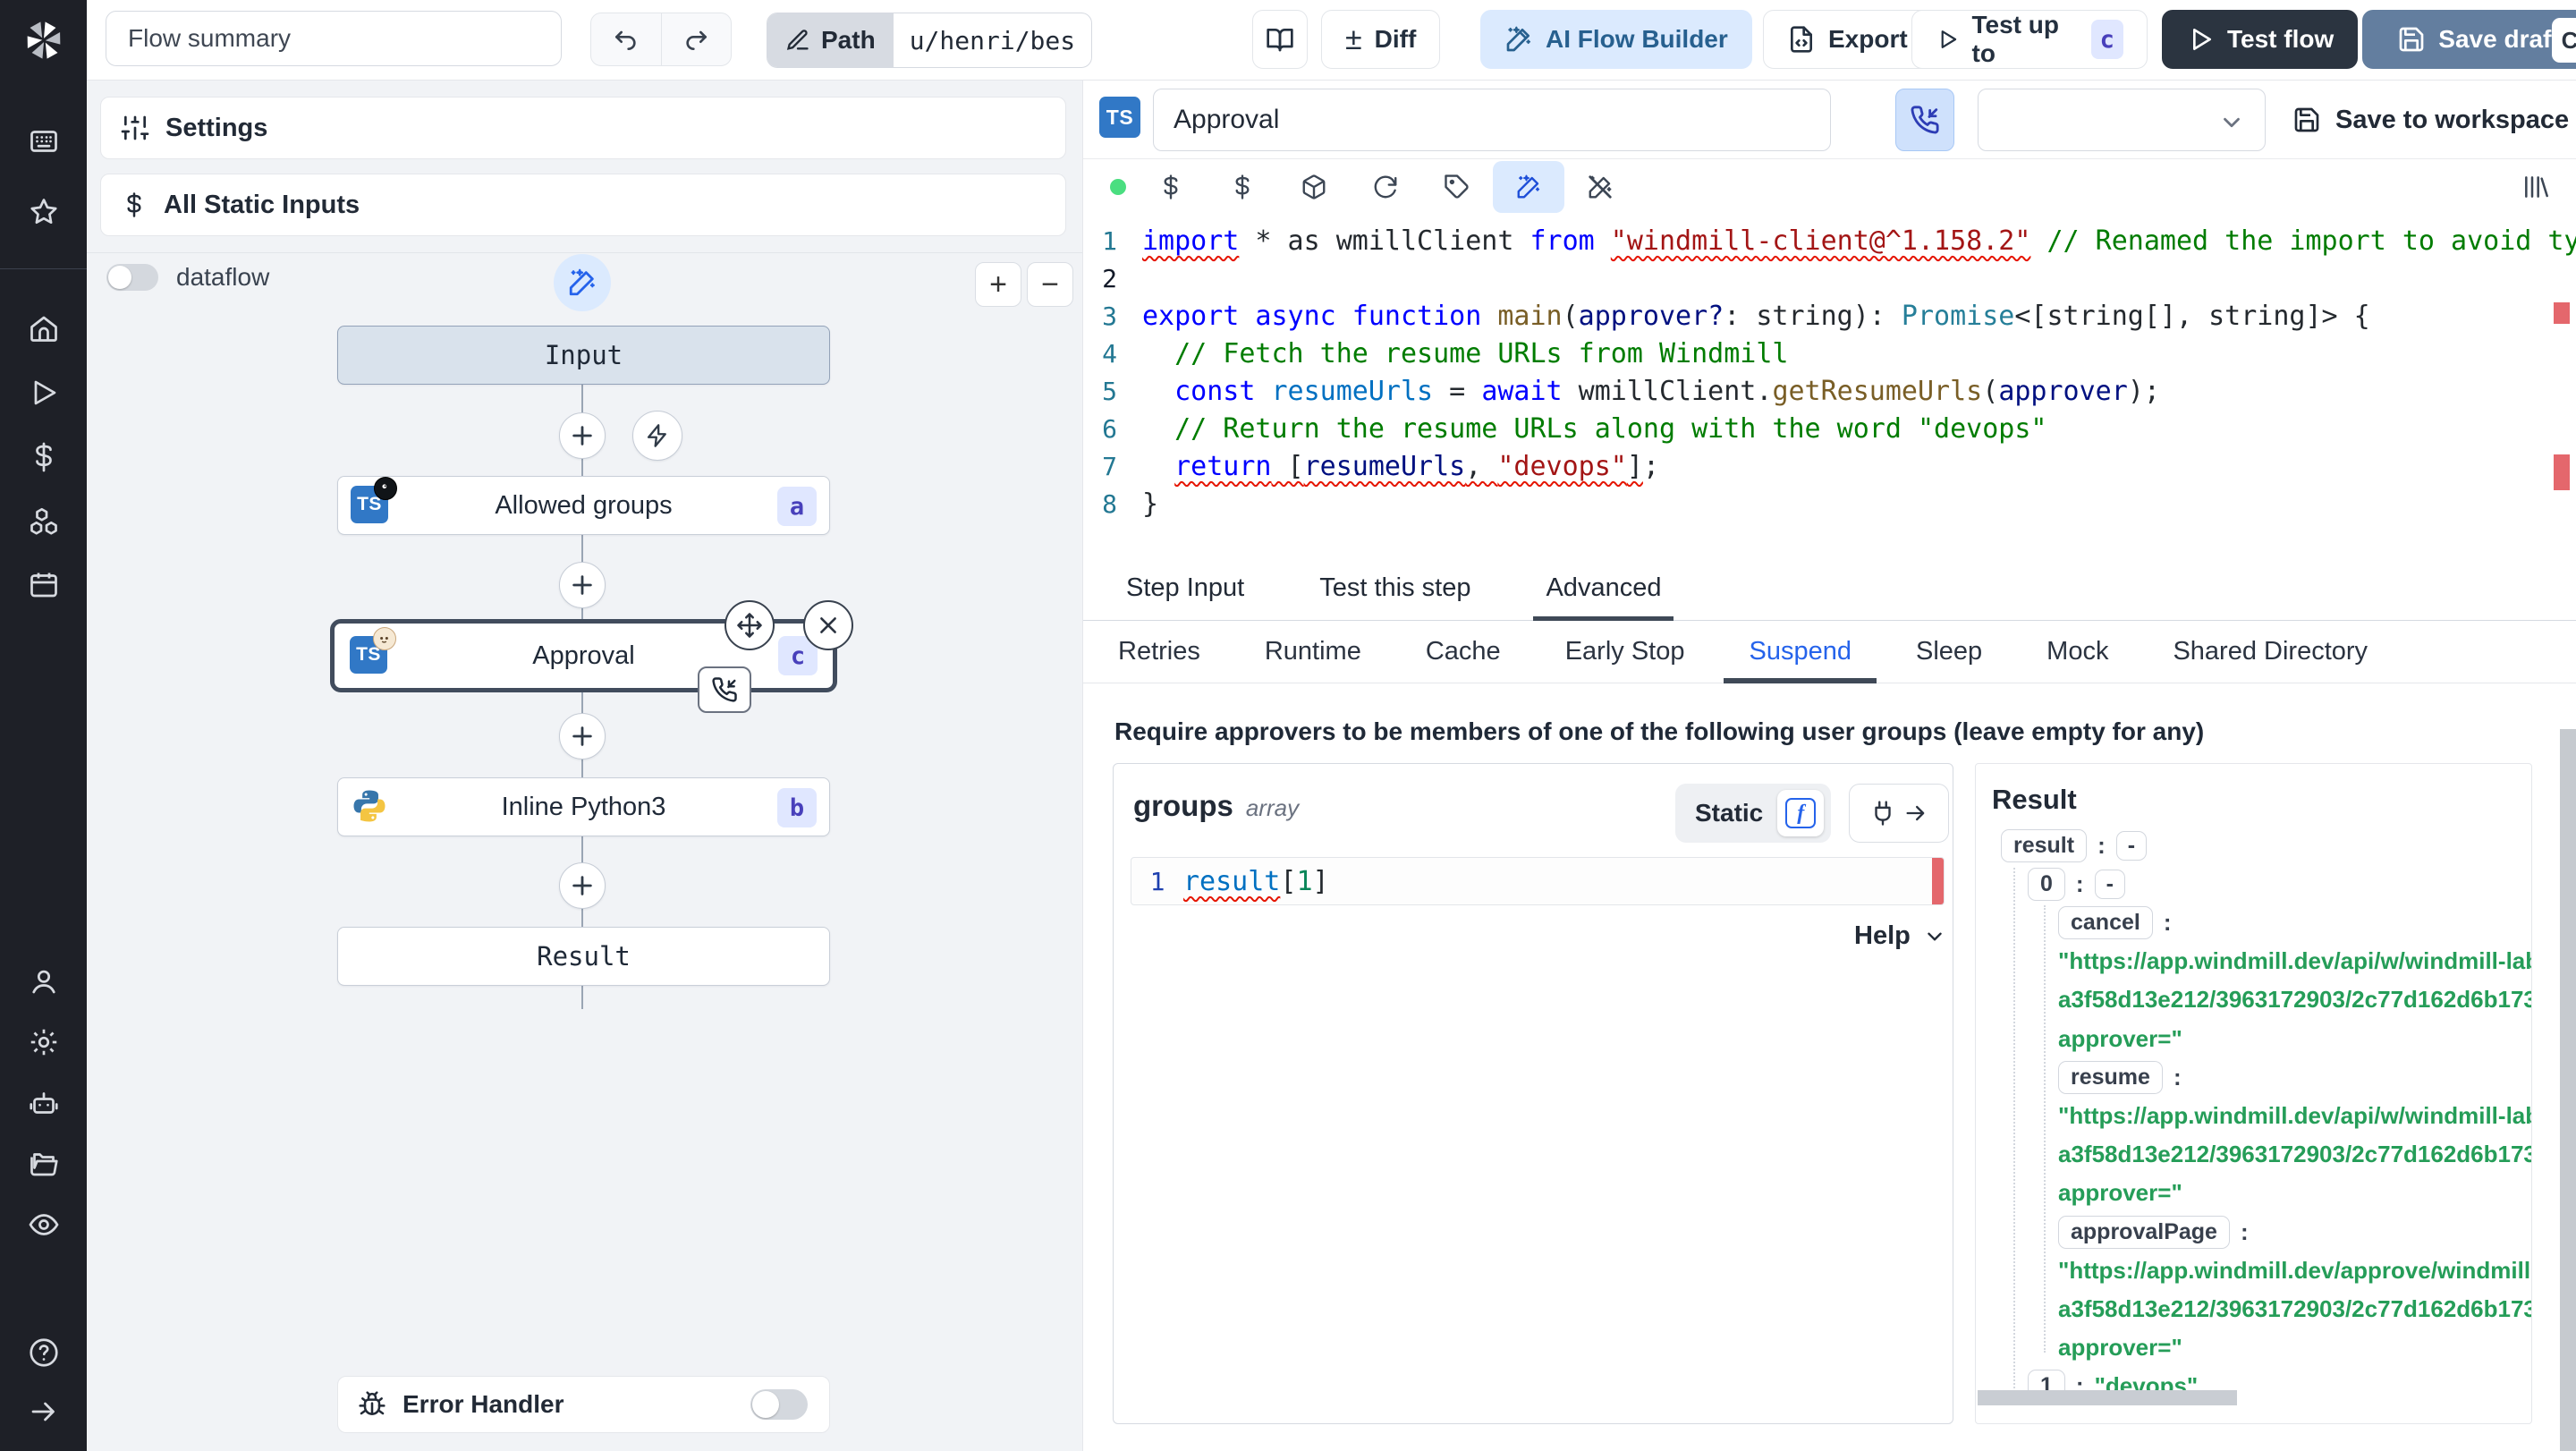  Describe the element at coordinates (2029, 39) in the screenshot. I see `test-up-to-button: Test up to c` at that location.